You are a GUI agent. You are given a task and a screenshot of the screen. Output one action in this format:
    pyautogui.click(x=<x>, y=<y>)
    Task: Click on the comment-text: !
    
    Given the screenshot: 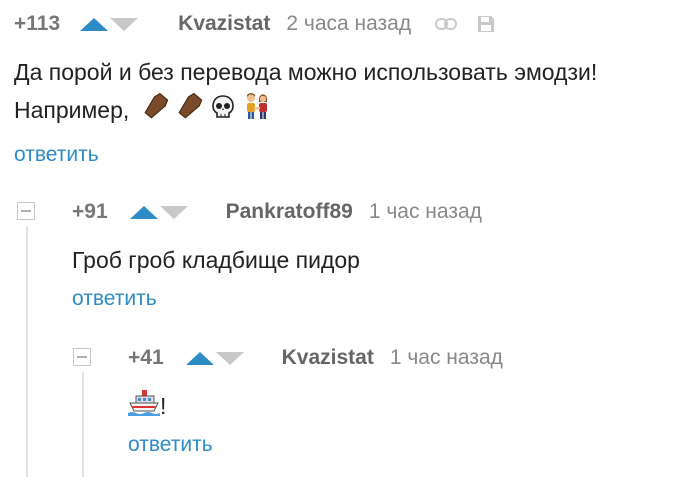 What is the action you would take?
    pyautogui.click(x=408, y=407)
    